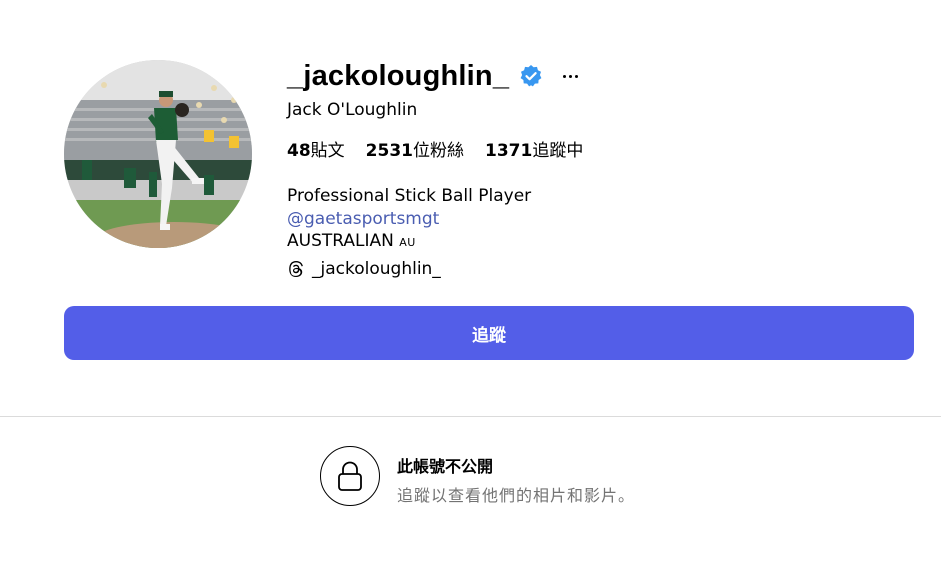  I want to click on follow-button: 追蹤, so click(489, 333).